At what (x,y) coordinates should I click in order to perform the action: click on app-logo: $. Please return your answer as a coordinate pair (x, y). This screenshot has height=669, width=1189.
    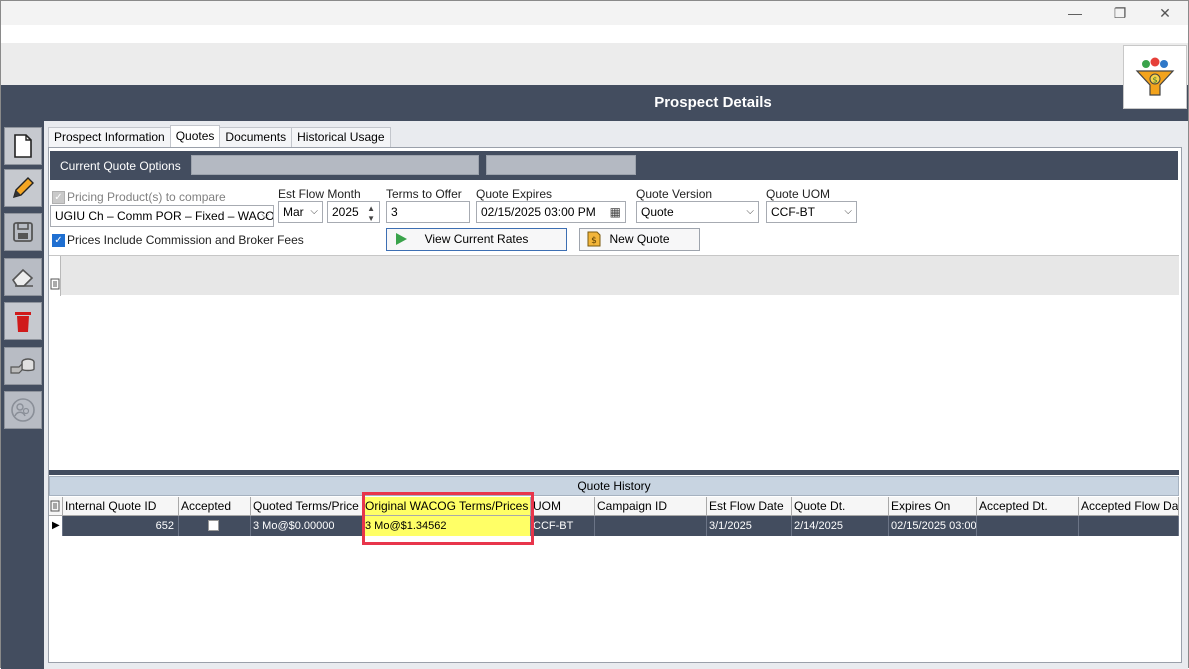
    Looking at the image, I should click on (1155, 77).